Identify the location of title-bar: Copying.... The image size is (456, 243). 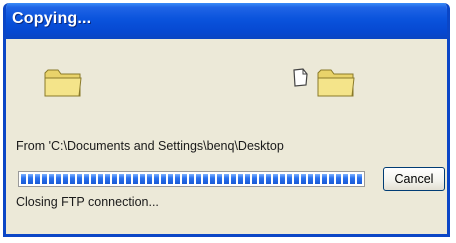
(226, 21).